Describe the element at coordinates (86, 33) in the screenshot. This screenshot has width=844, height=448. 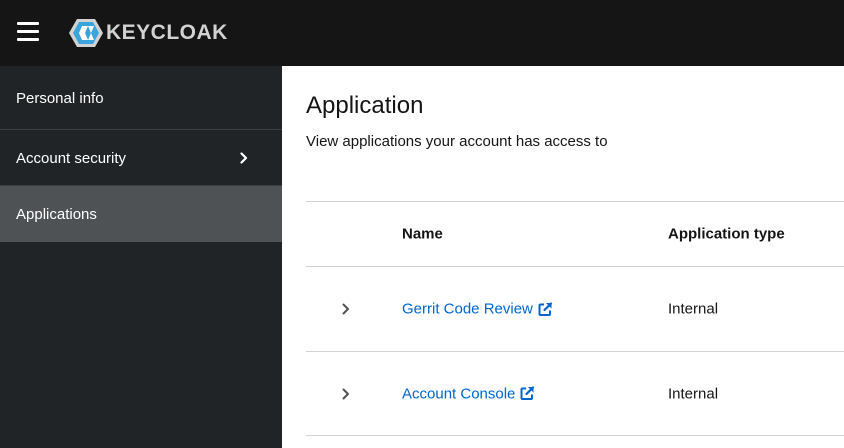
I see `keycloak-logo-icon` at that location.